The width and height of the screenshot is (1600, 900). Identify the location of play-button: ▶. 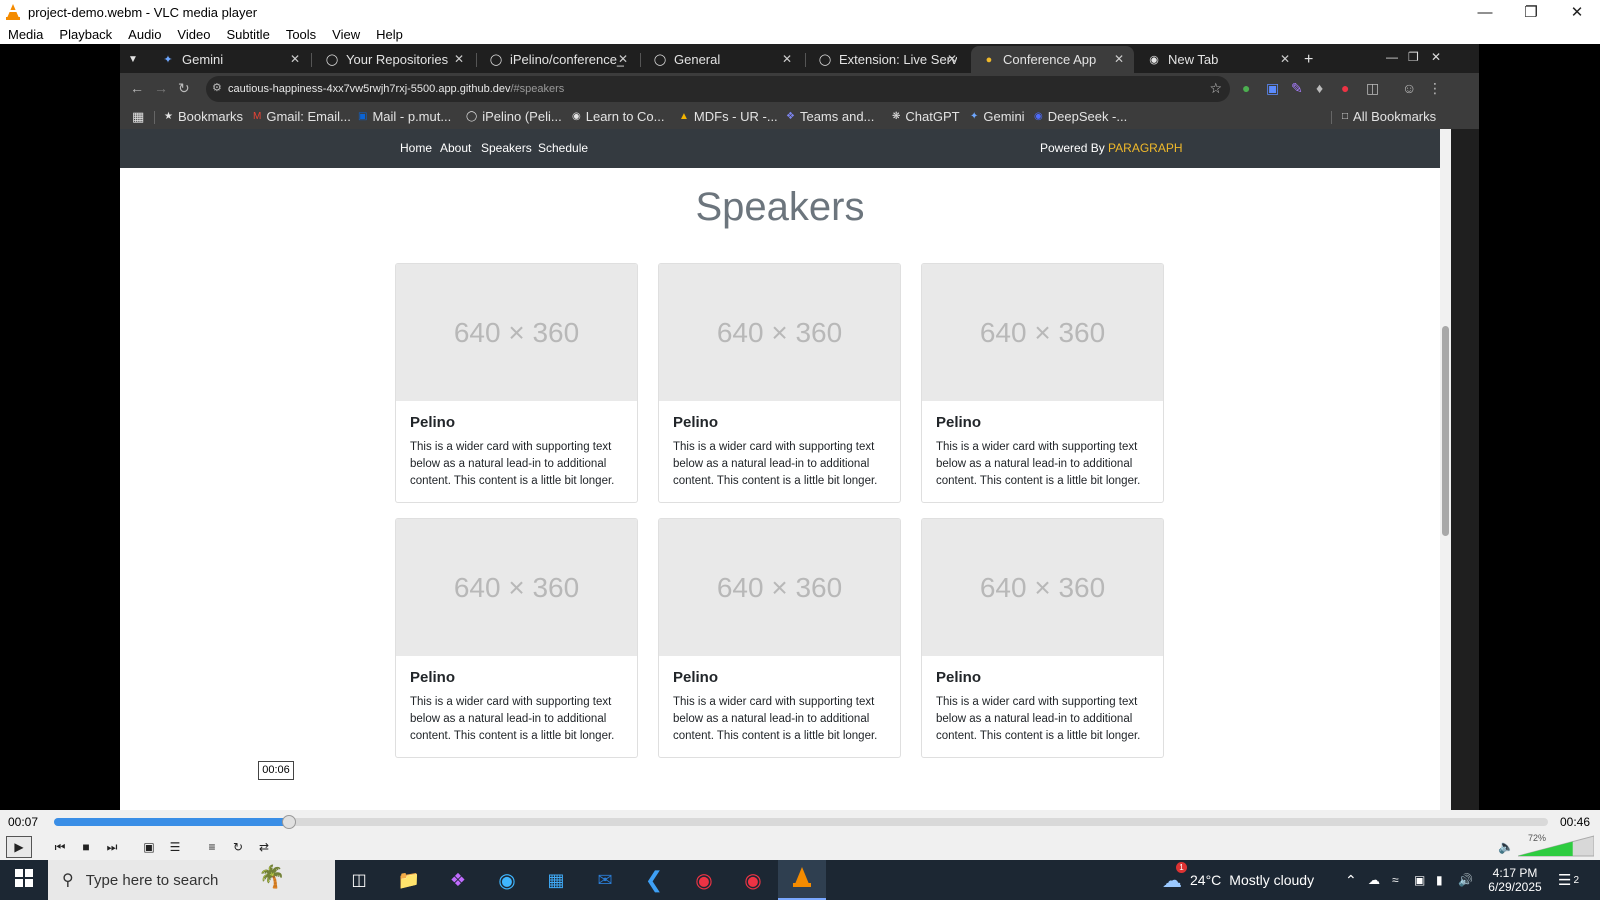
(19, 847).